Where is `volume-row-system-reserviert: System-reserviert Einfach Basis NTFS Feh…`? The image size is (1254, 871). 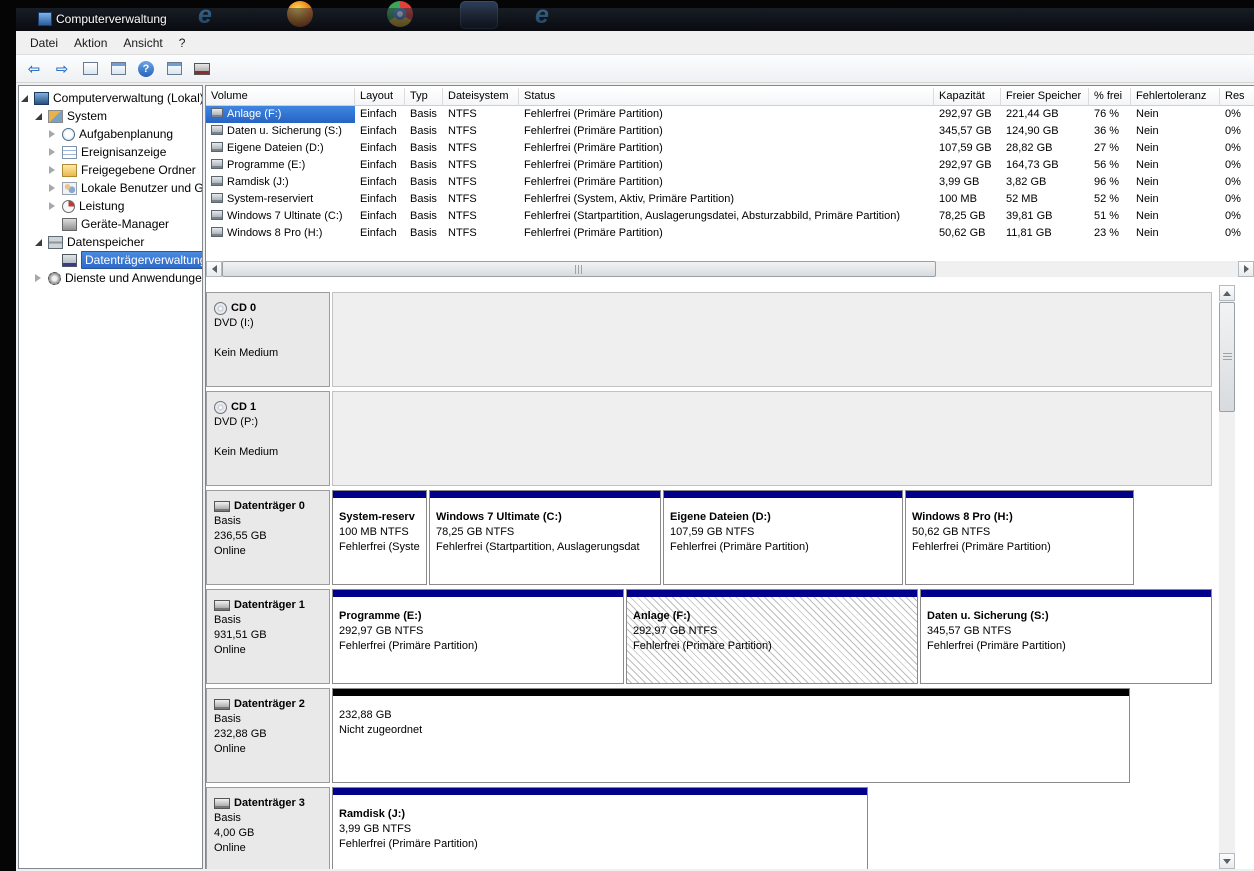 volume-row-system-reserviert: System-reserviert Einfach Basis NTFS Feh… is located at coordinates (730, 199).